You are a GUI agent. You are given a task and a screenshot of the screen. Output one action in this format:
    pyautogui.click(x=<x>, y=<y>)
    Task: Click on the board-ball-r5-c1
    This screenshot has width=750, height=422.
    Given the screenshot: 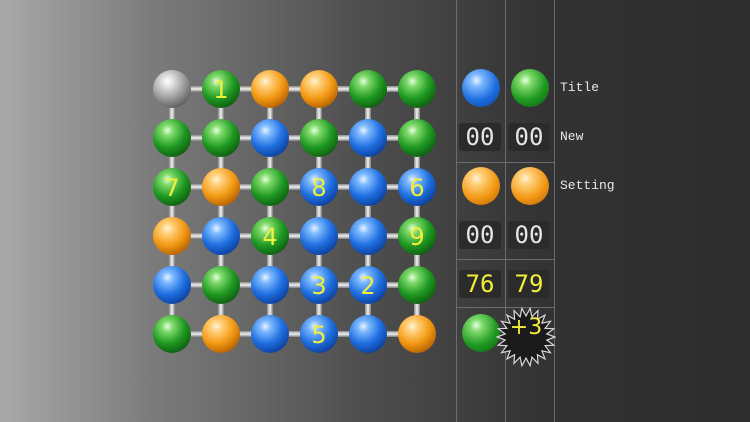 What is the action you would take?
    pyautogui.click(x=172, y=285)
    